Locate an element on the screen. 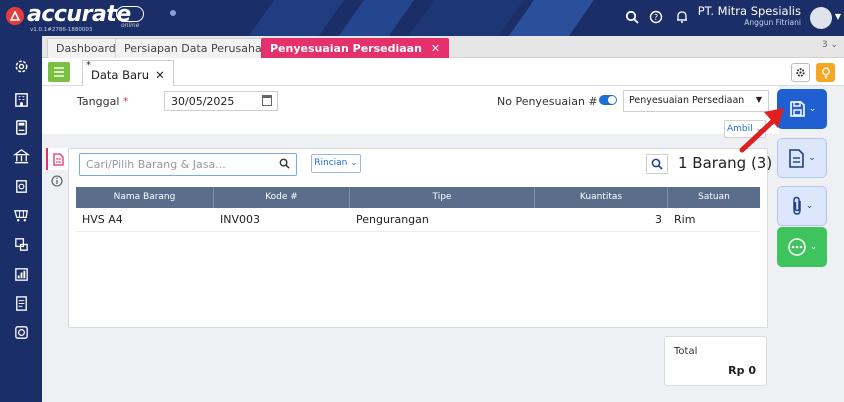 This screenshot has height=402, width=844. column-header: Satuan is located at coordinates (714, 197).